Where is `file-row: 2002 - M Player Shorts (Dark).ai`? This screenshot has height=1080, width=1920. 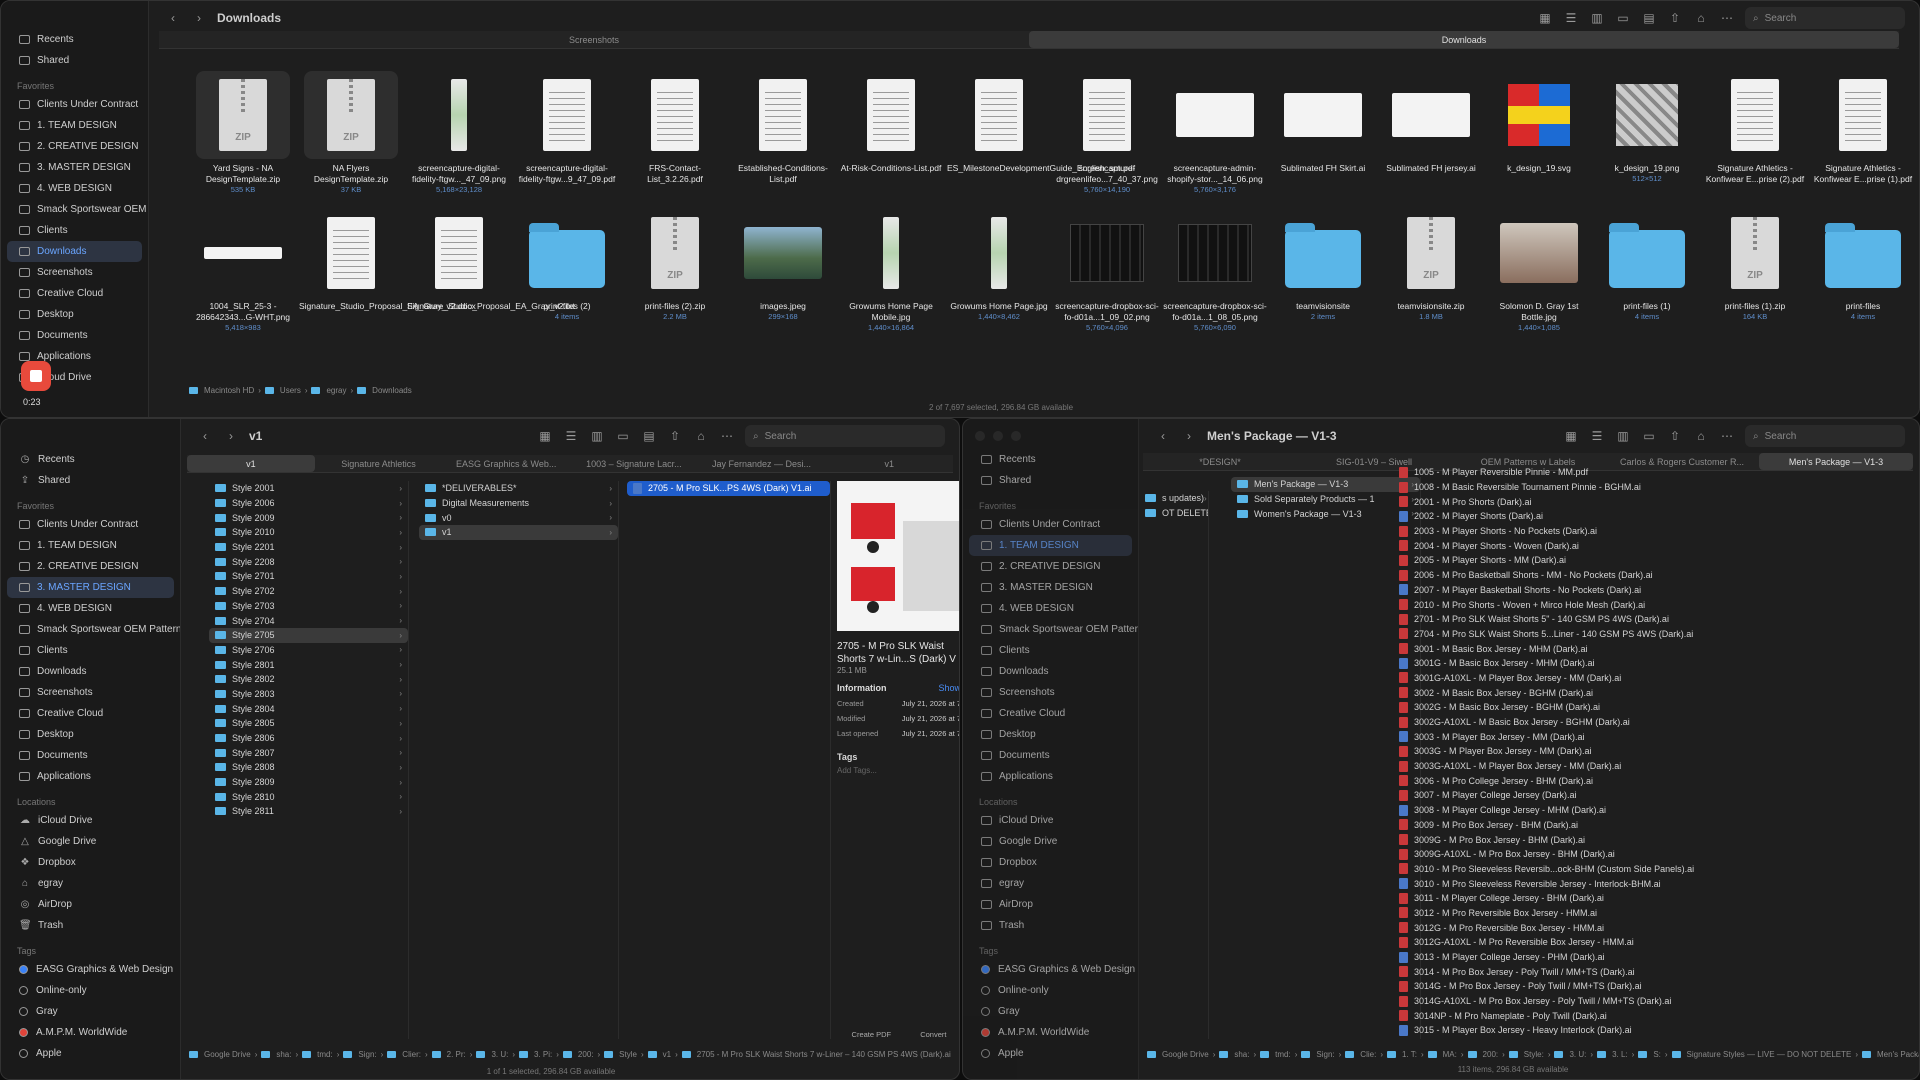 file-row: 2002 - M Player Shorts (Dark).ai is located at coordinates (1628, 516).